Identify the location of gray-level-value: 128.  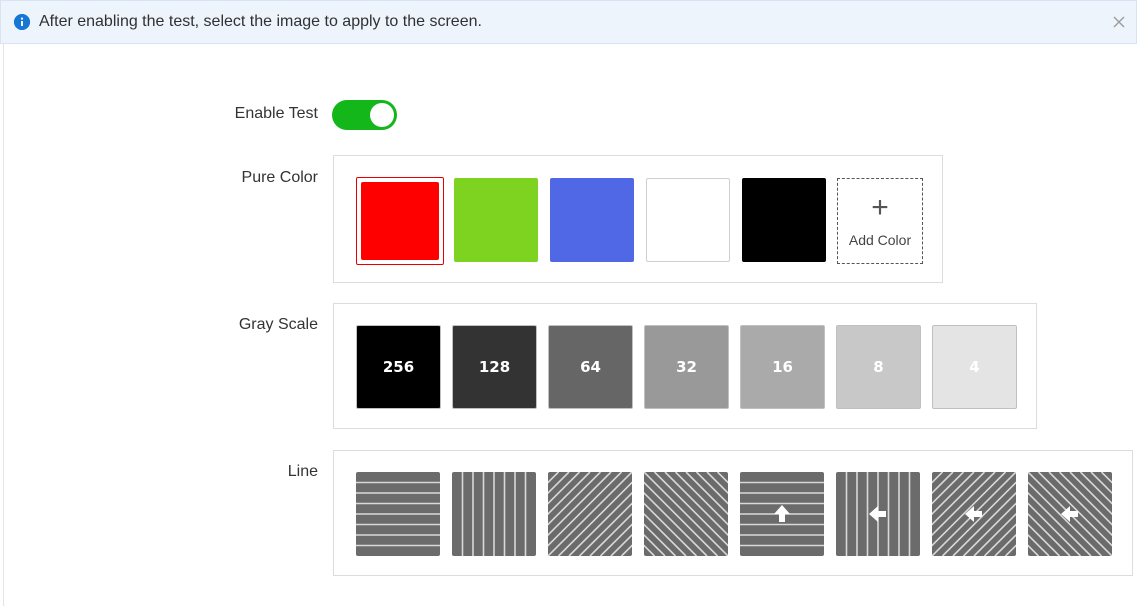
(494, 367).